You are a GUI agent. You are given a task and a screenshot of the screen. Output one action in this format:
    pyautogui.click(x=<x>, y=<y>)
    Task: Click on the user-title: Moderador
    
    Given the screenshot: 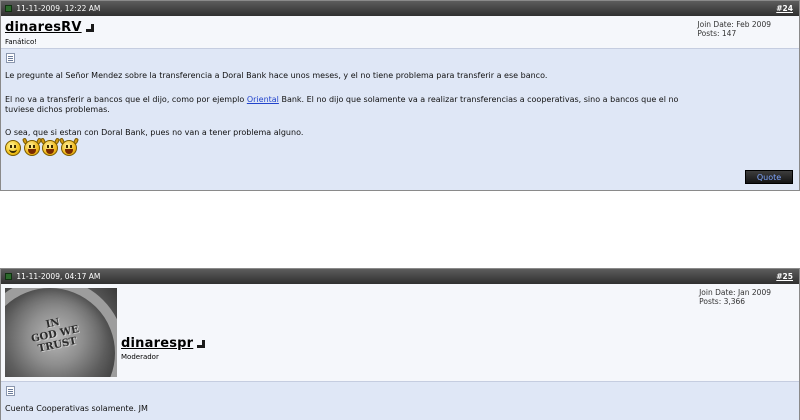 What is the action you would take?
    pyautogui.click(x=140, y=357)
    